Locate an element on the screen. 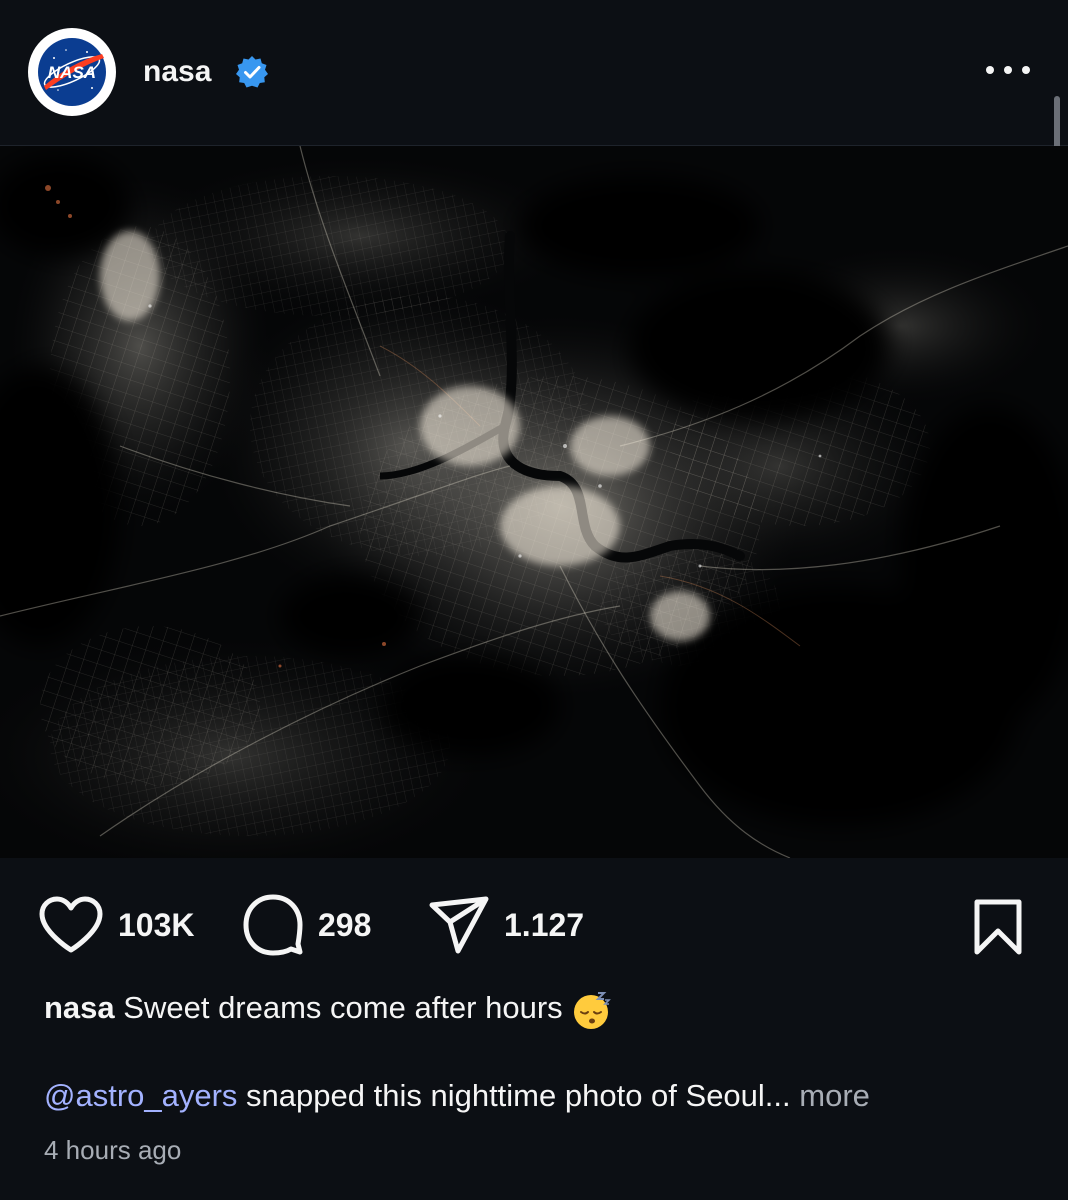  comment-button: 298 is located at coordinates (306, 925).